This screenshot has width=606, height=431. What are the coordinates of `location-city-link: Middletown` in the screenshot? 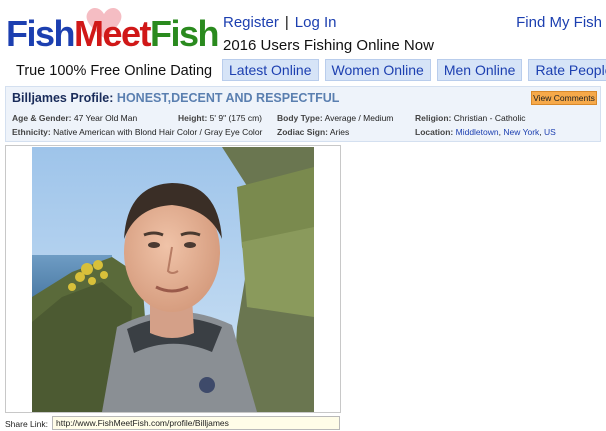 It's located at (477, 132).